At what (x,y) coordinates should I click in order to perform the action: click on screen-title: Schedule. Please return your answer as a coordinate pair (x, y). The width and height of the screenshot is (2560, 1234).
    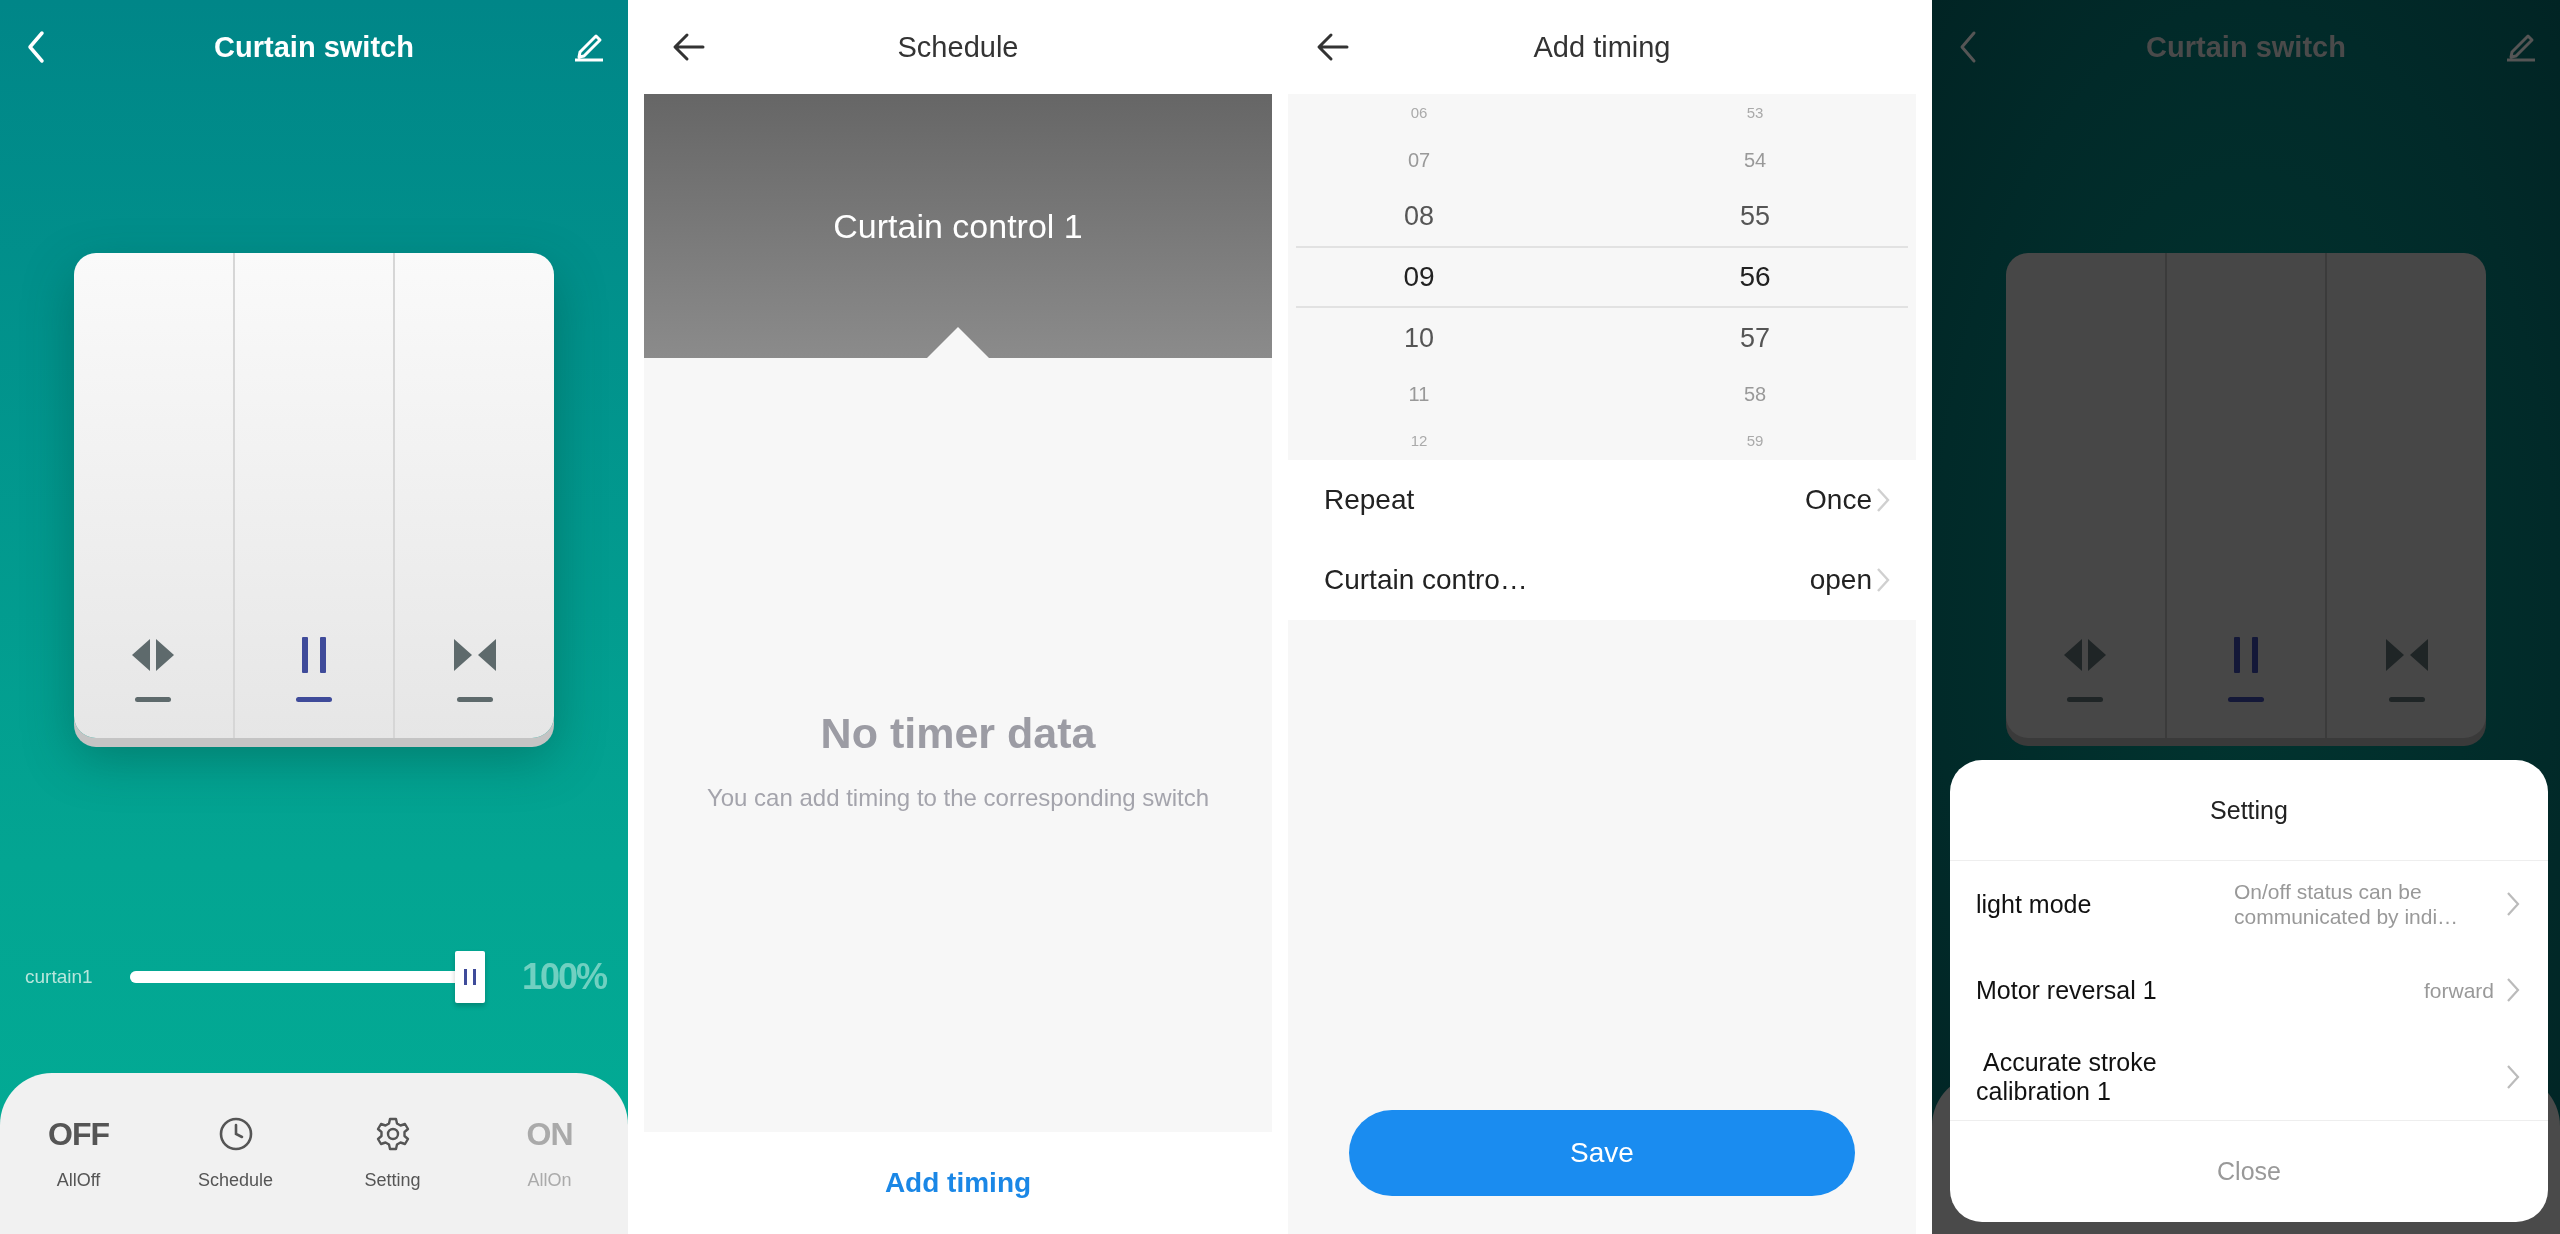
    Looking at the image, I should click on (958, 47).